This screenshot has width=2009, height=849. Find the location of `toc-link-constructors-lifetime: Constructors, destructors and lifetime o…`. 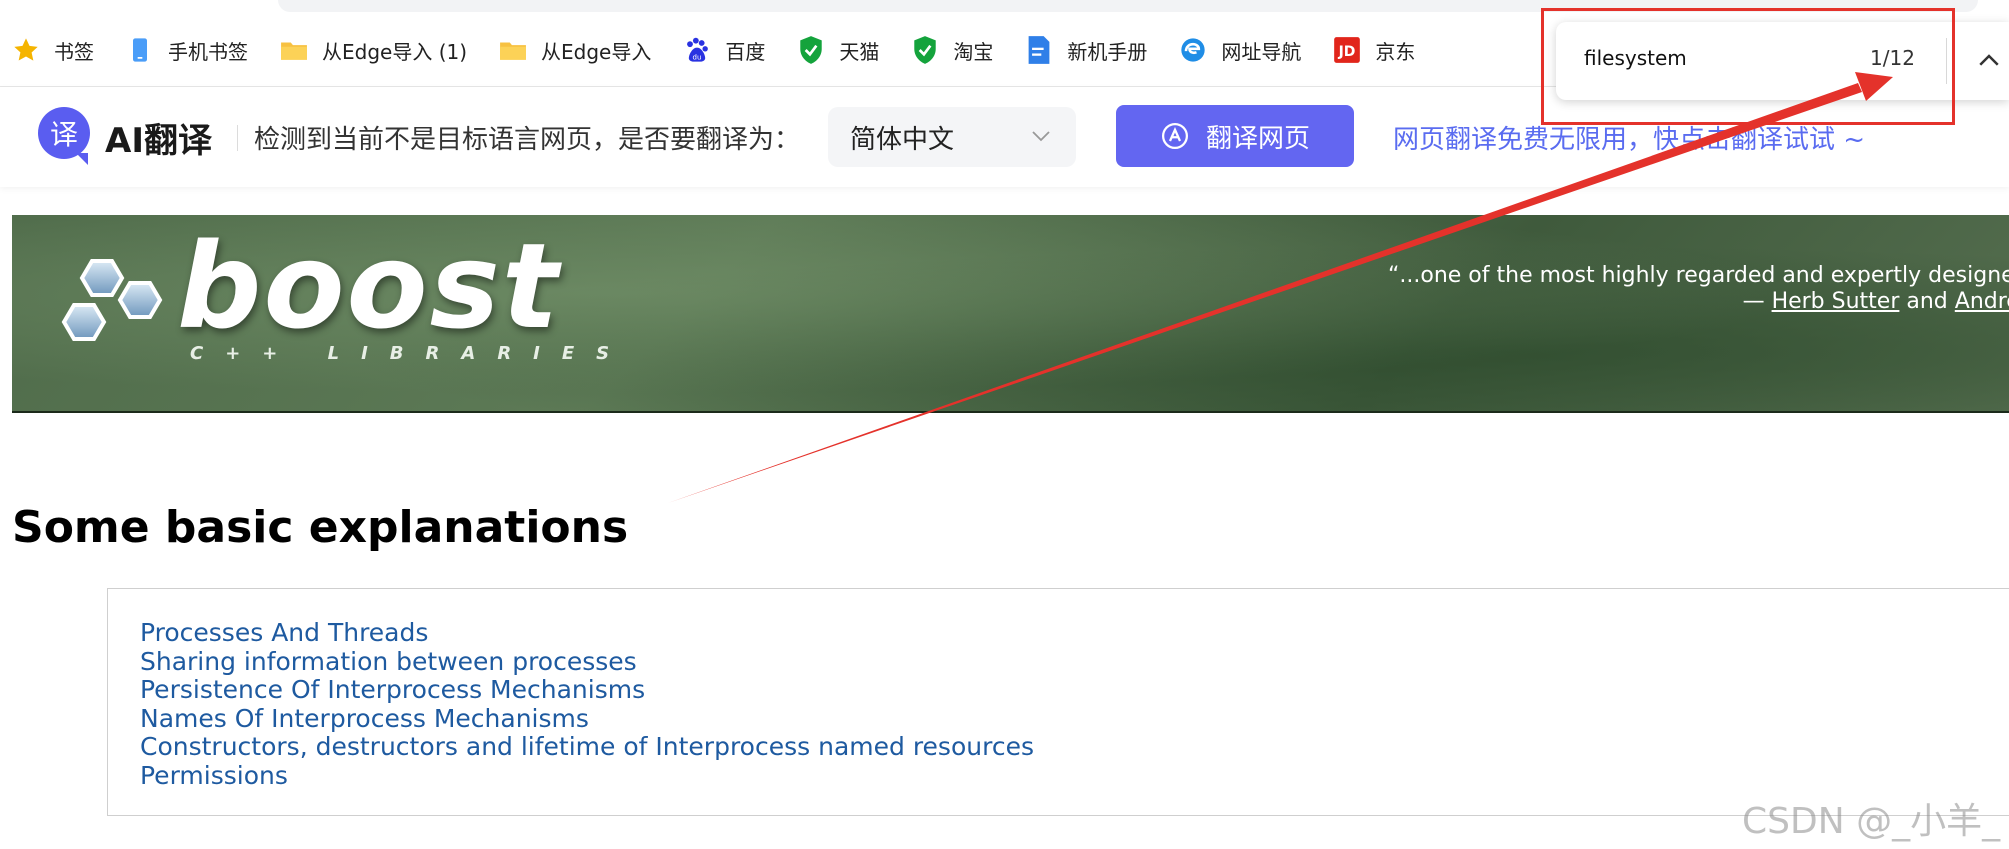

toc-link-constructors-lifetime: Constructors, destructors and lifetime o… is located at coordinates (1074, 747).